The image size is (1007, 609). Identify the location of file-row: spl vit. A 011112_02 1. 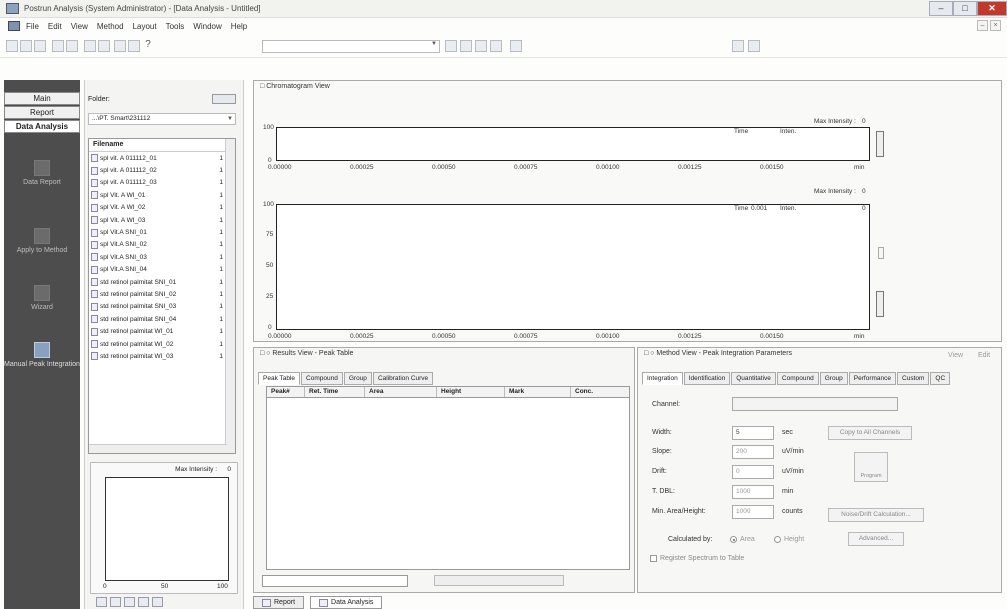
(162, 170).